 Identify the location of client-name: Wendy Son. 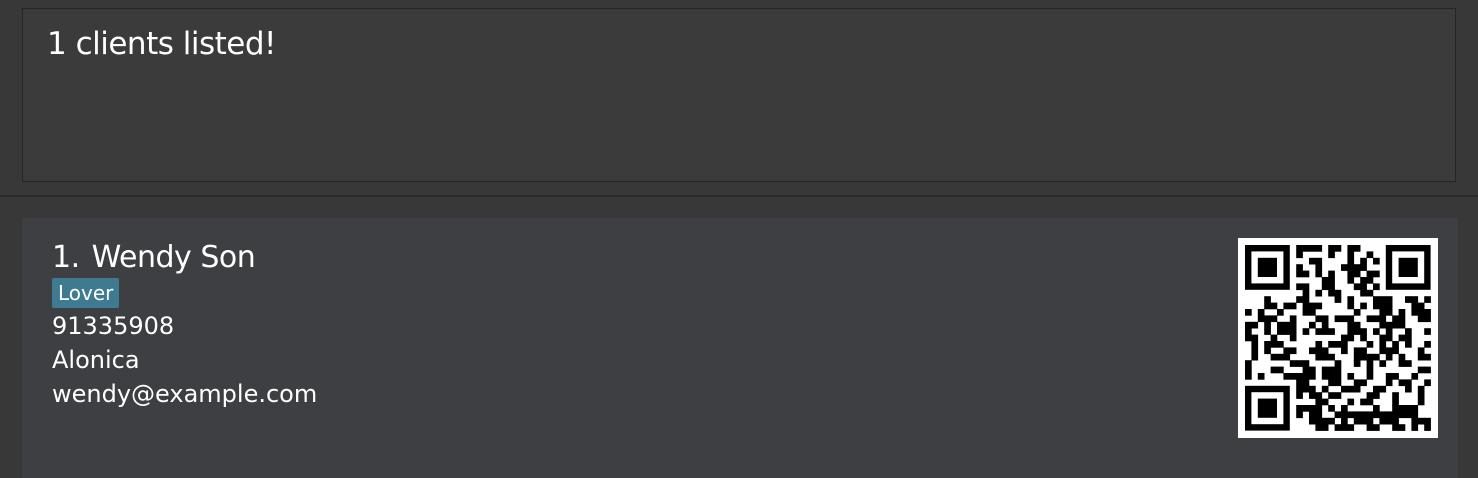
(173, 257).